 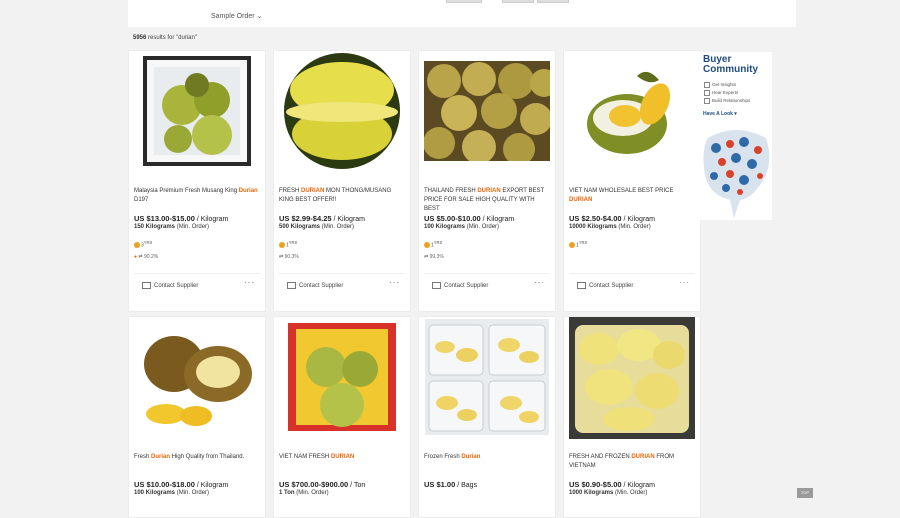 I want to click on sort-dropdown: Sample Order ⌄, so click(x=236, y=16).